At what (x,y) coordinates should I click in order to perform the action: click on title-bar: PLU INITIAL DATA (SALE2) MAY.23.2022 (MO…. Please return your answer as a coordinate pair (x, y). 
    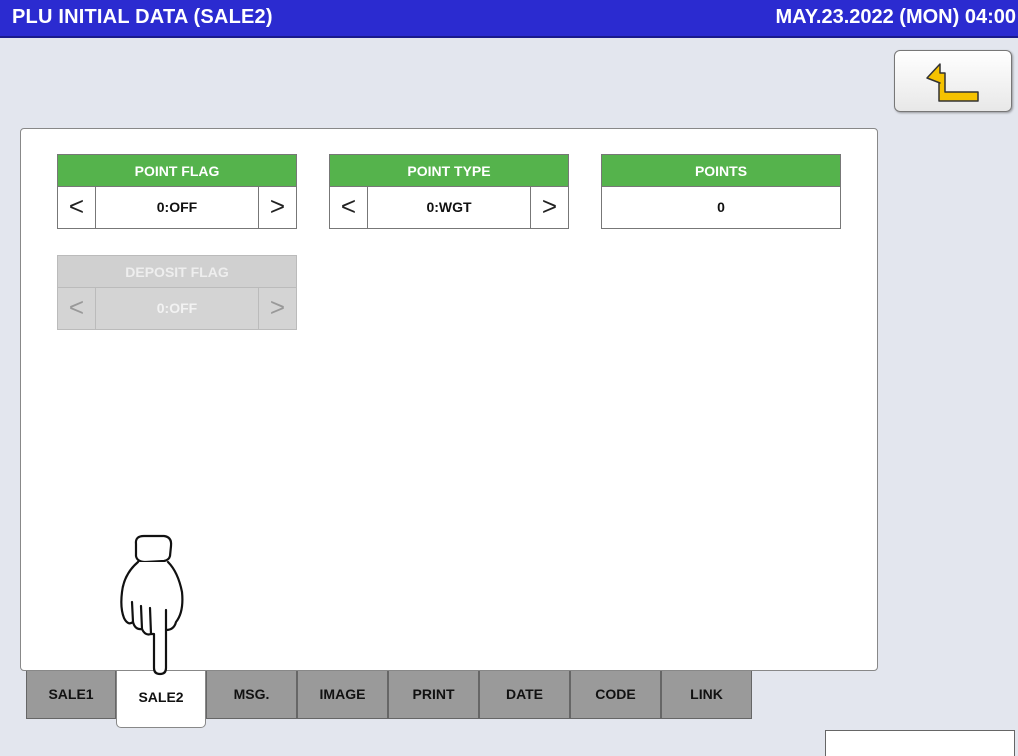
    Looking at the image, I should click on (509, 19).